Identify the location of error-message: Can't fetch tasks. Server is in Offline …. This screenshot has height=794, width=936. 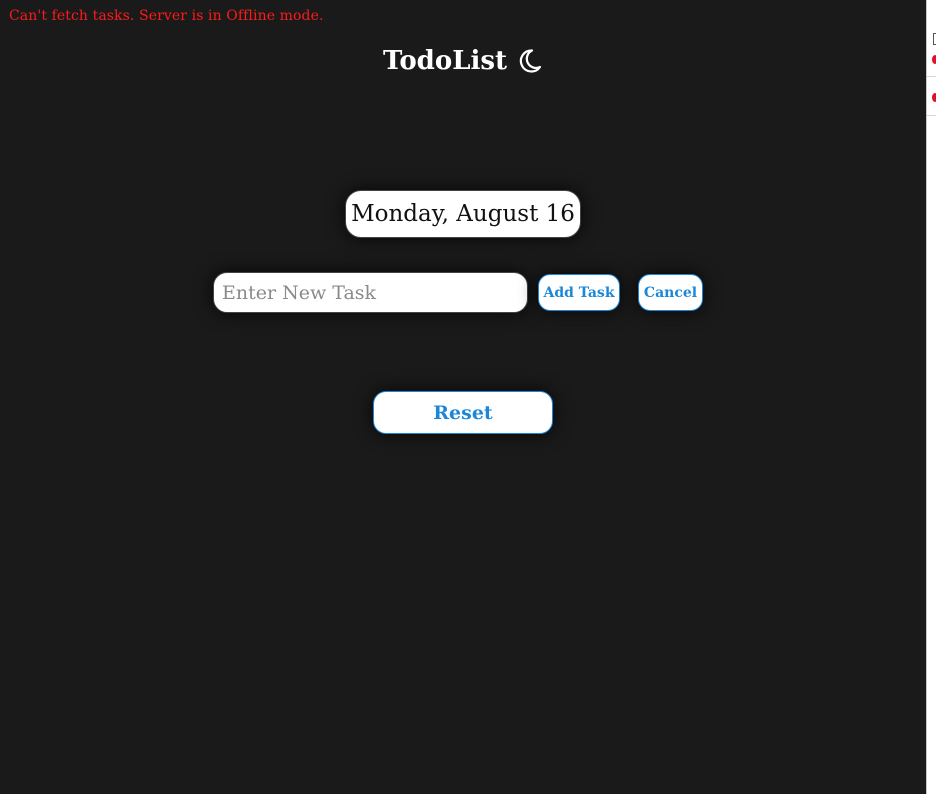
(166, 16).